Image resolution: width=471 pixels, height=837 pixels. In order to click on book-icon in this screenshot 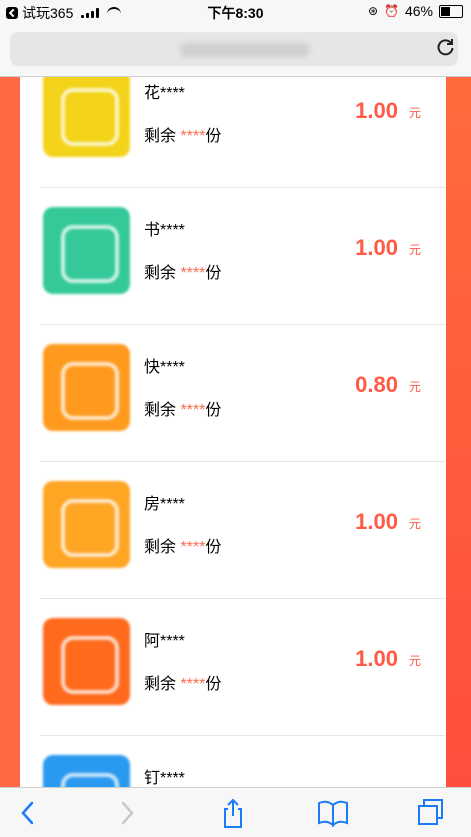, I will do `click(333, 814)`.